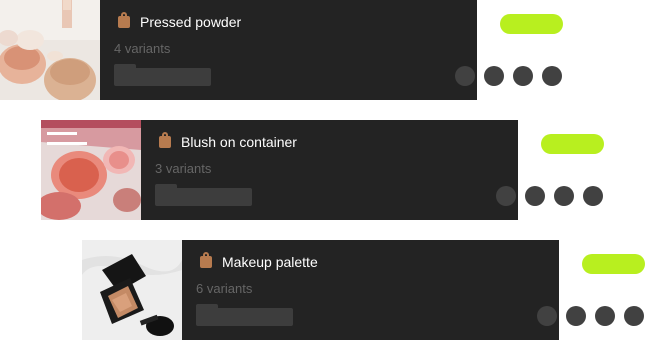 The width and height of the screenshot is (659, 340). Describe the element at coordinates (183, 168) in the screenshot. I see `variants-count: 3 variants` at that location.